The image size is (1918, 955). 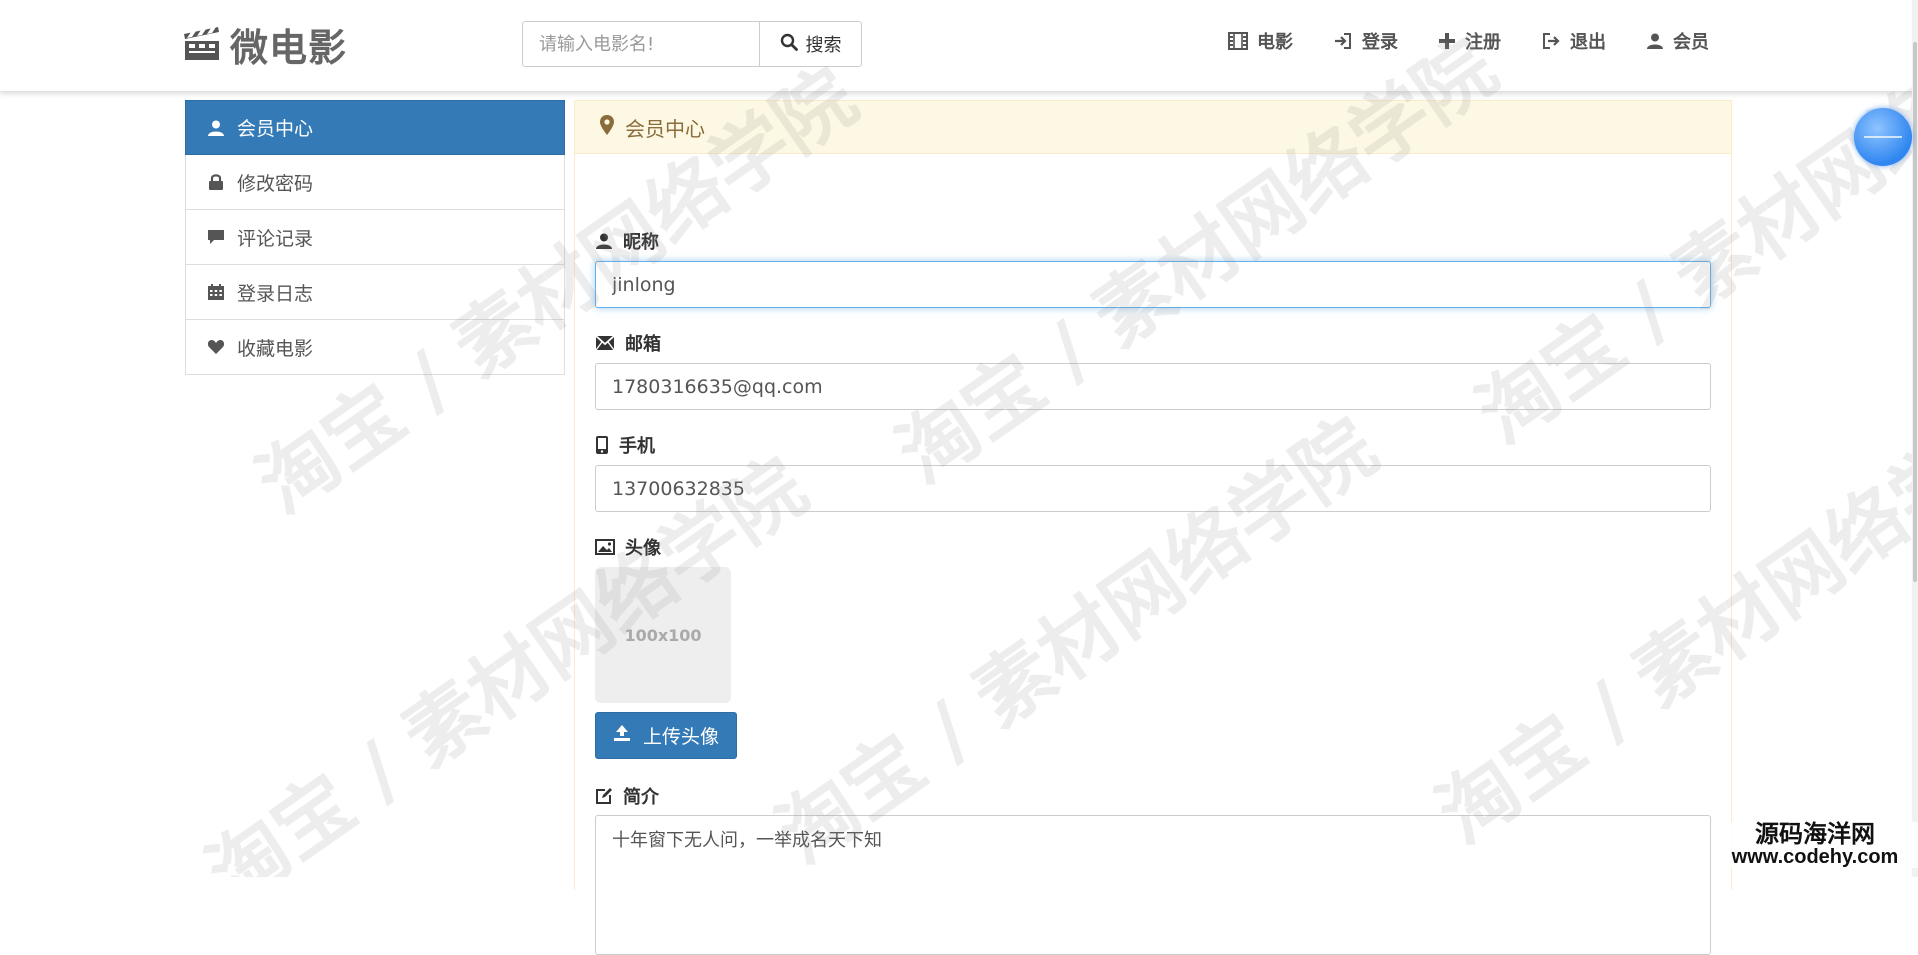 What do you see at coordinates (1380, 42) in the screenshot?
I see `nav-item-label: 登录` at bounding box center [1380, 42].